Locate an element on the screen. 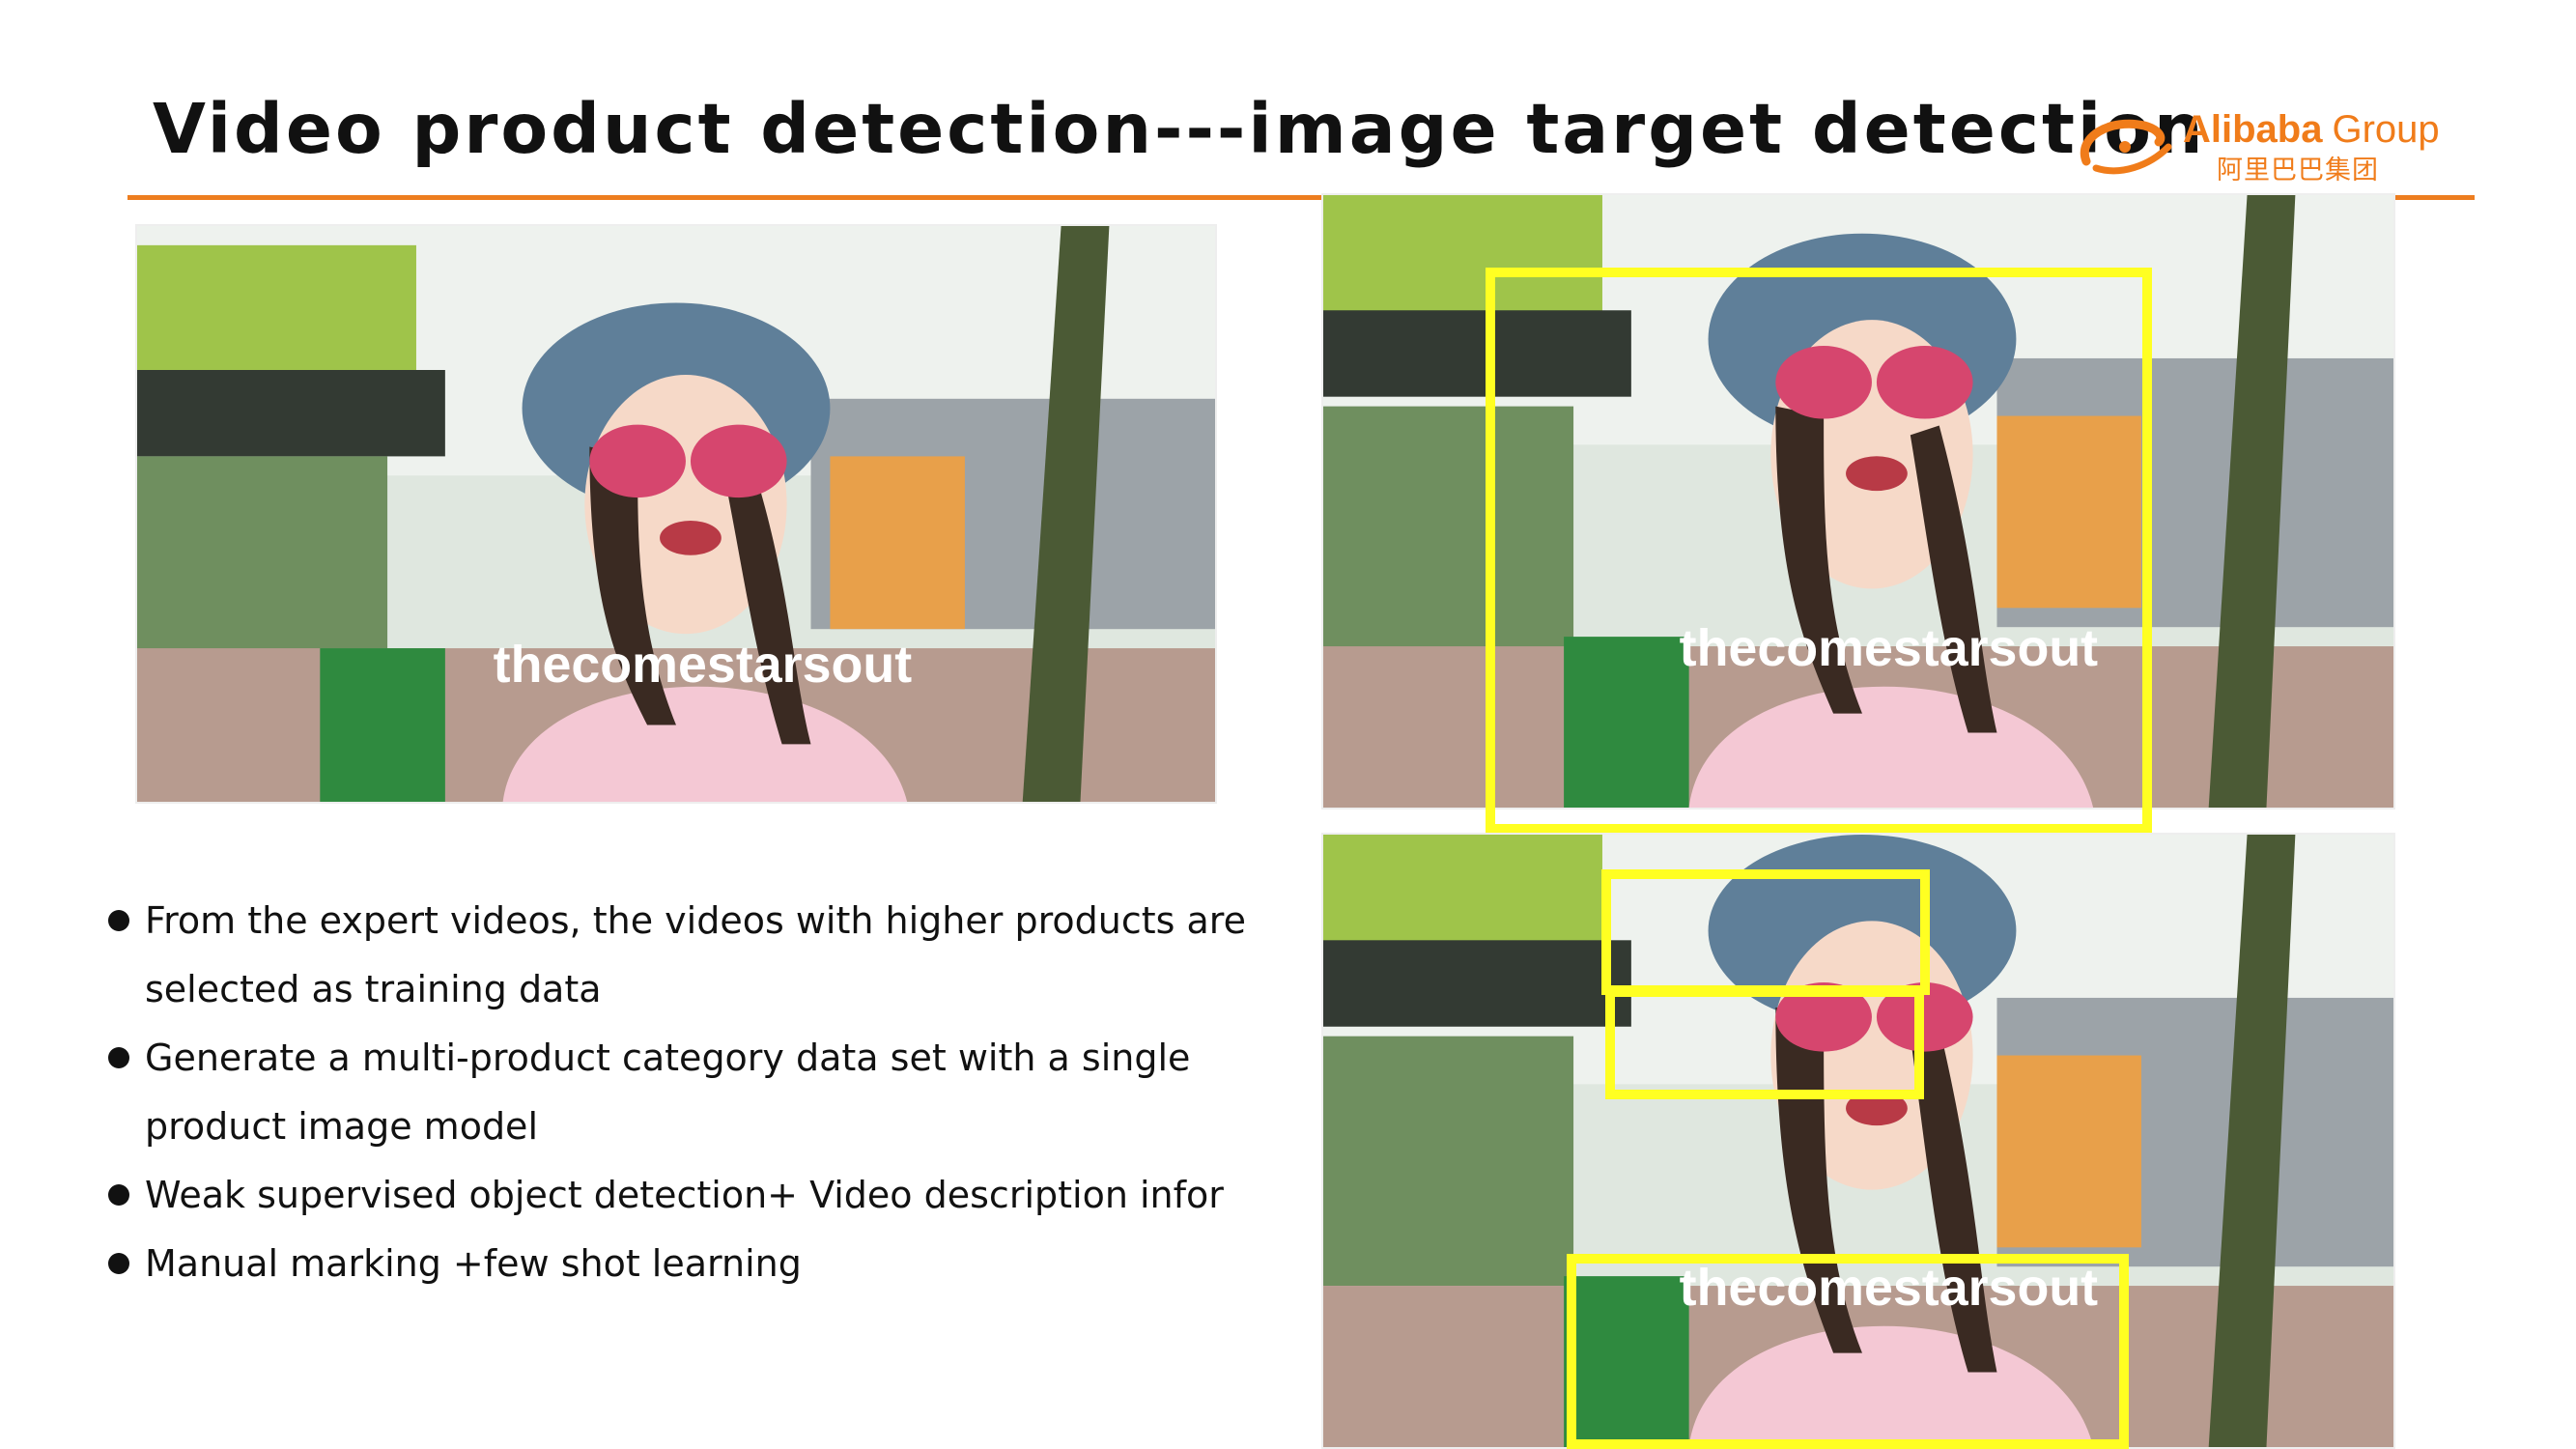  alibaba-group-logo: Alibaba Group 阿里巴巴集团 is located at coordinates (2270, 146).